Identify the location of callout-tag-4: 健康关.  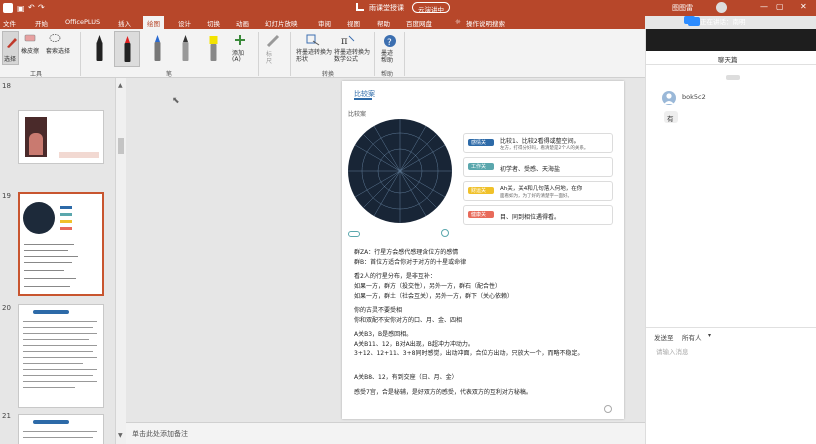
(481, 214).